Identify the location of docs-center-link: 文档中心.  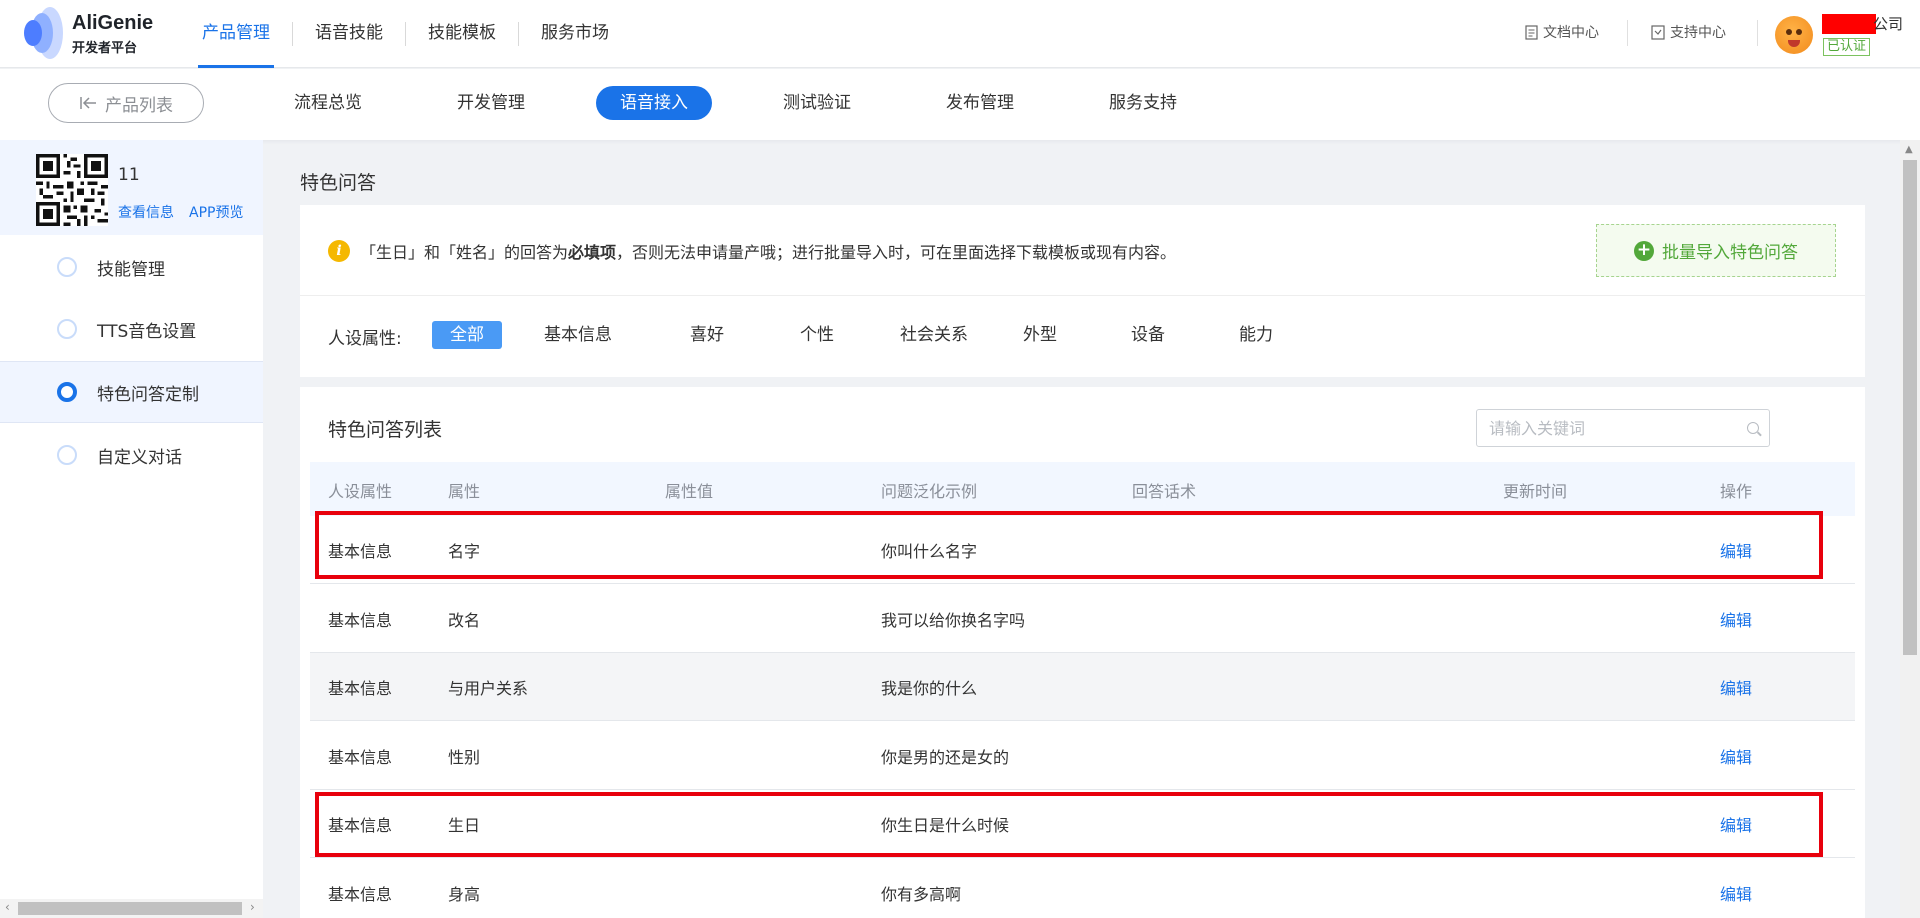
(1562, 32).